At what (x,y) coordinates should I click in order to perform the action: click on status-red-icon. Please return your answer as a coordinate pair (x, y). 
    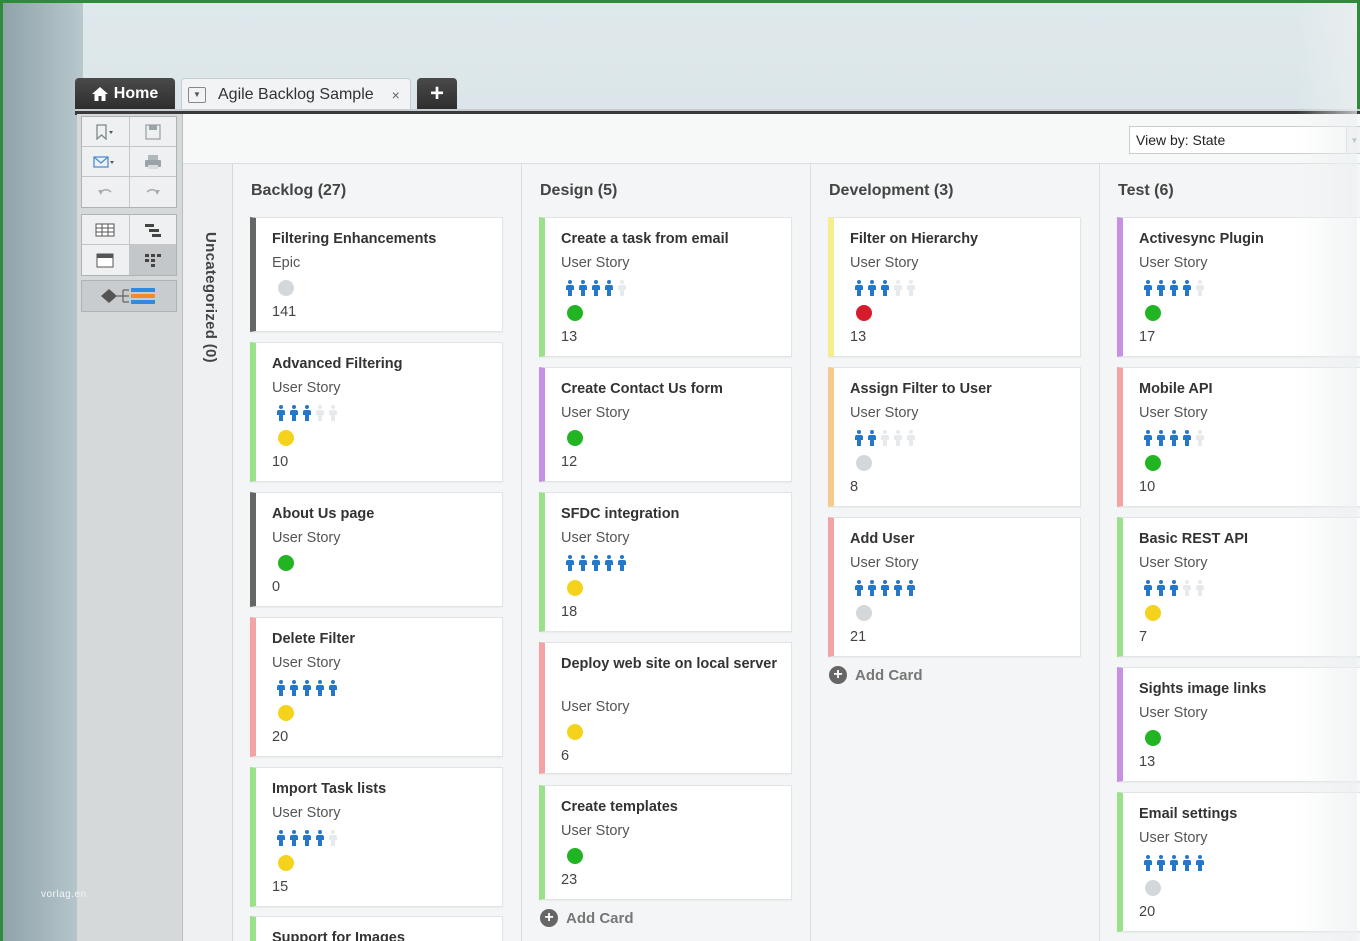
    Looking at the image, I should click on (864, 313).